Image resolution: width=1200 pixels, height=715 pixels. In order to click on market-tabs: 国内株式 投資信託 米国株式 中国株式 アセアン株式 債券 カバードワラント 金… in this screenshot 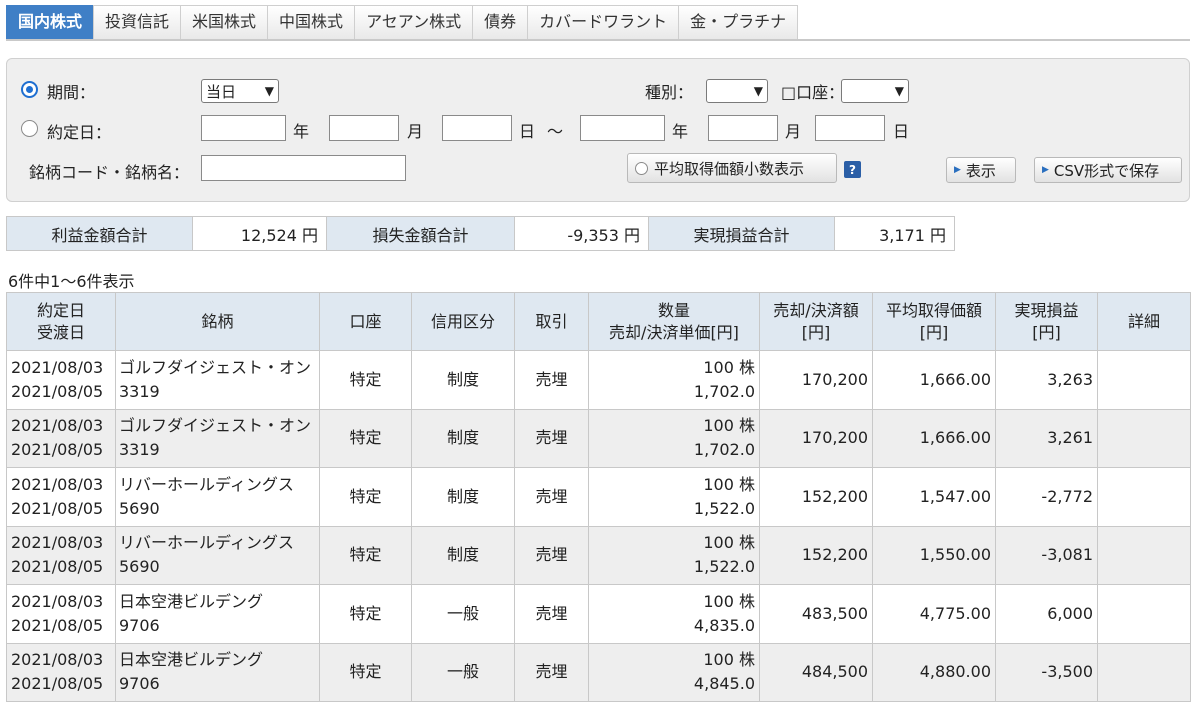, I will do `click(402, 22)`.